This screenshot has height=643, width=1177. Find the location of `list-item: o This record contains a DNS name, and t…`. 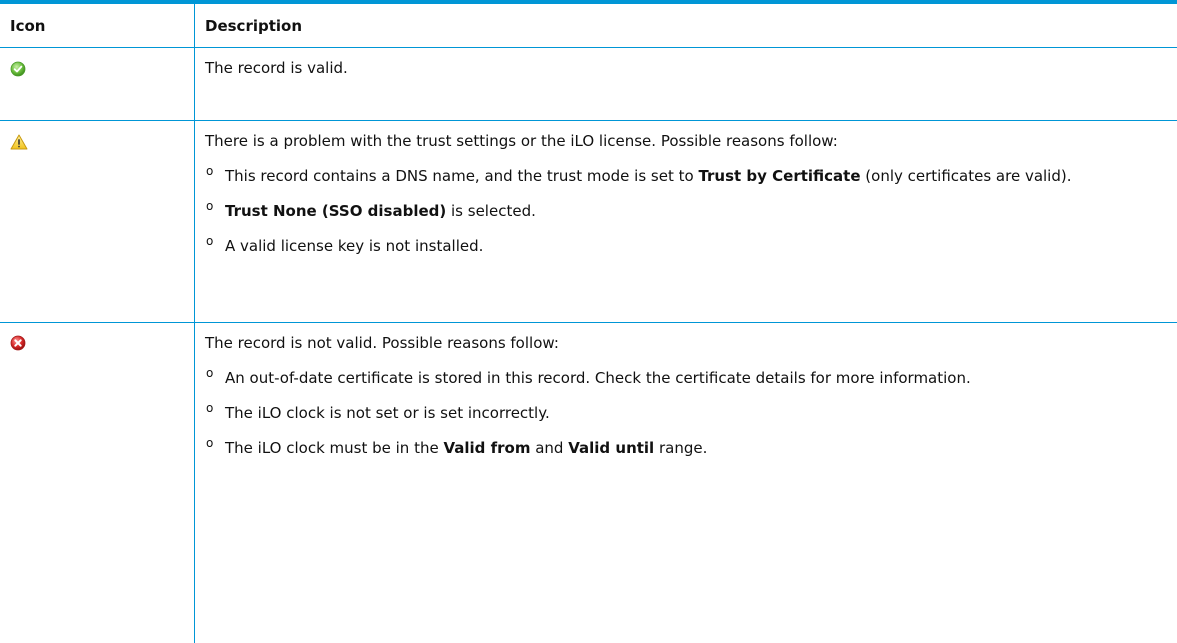

list-item: o This record contains a DNS name, and t… is located at coordinates (681, 175).